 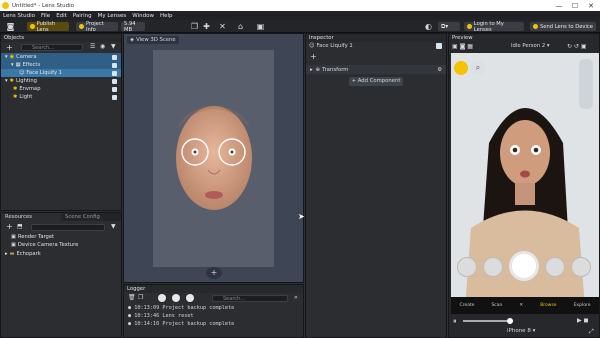 What do you see at coordinates (9, 47) in the screenshot?
I see `add-object-button: +` at bounding box center [9, 47].